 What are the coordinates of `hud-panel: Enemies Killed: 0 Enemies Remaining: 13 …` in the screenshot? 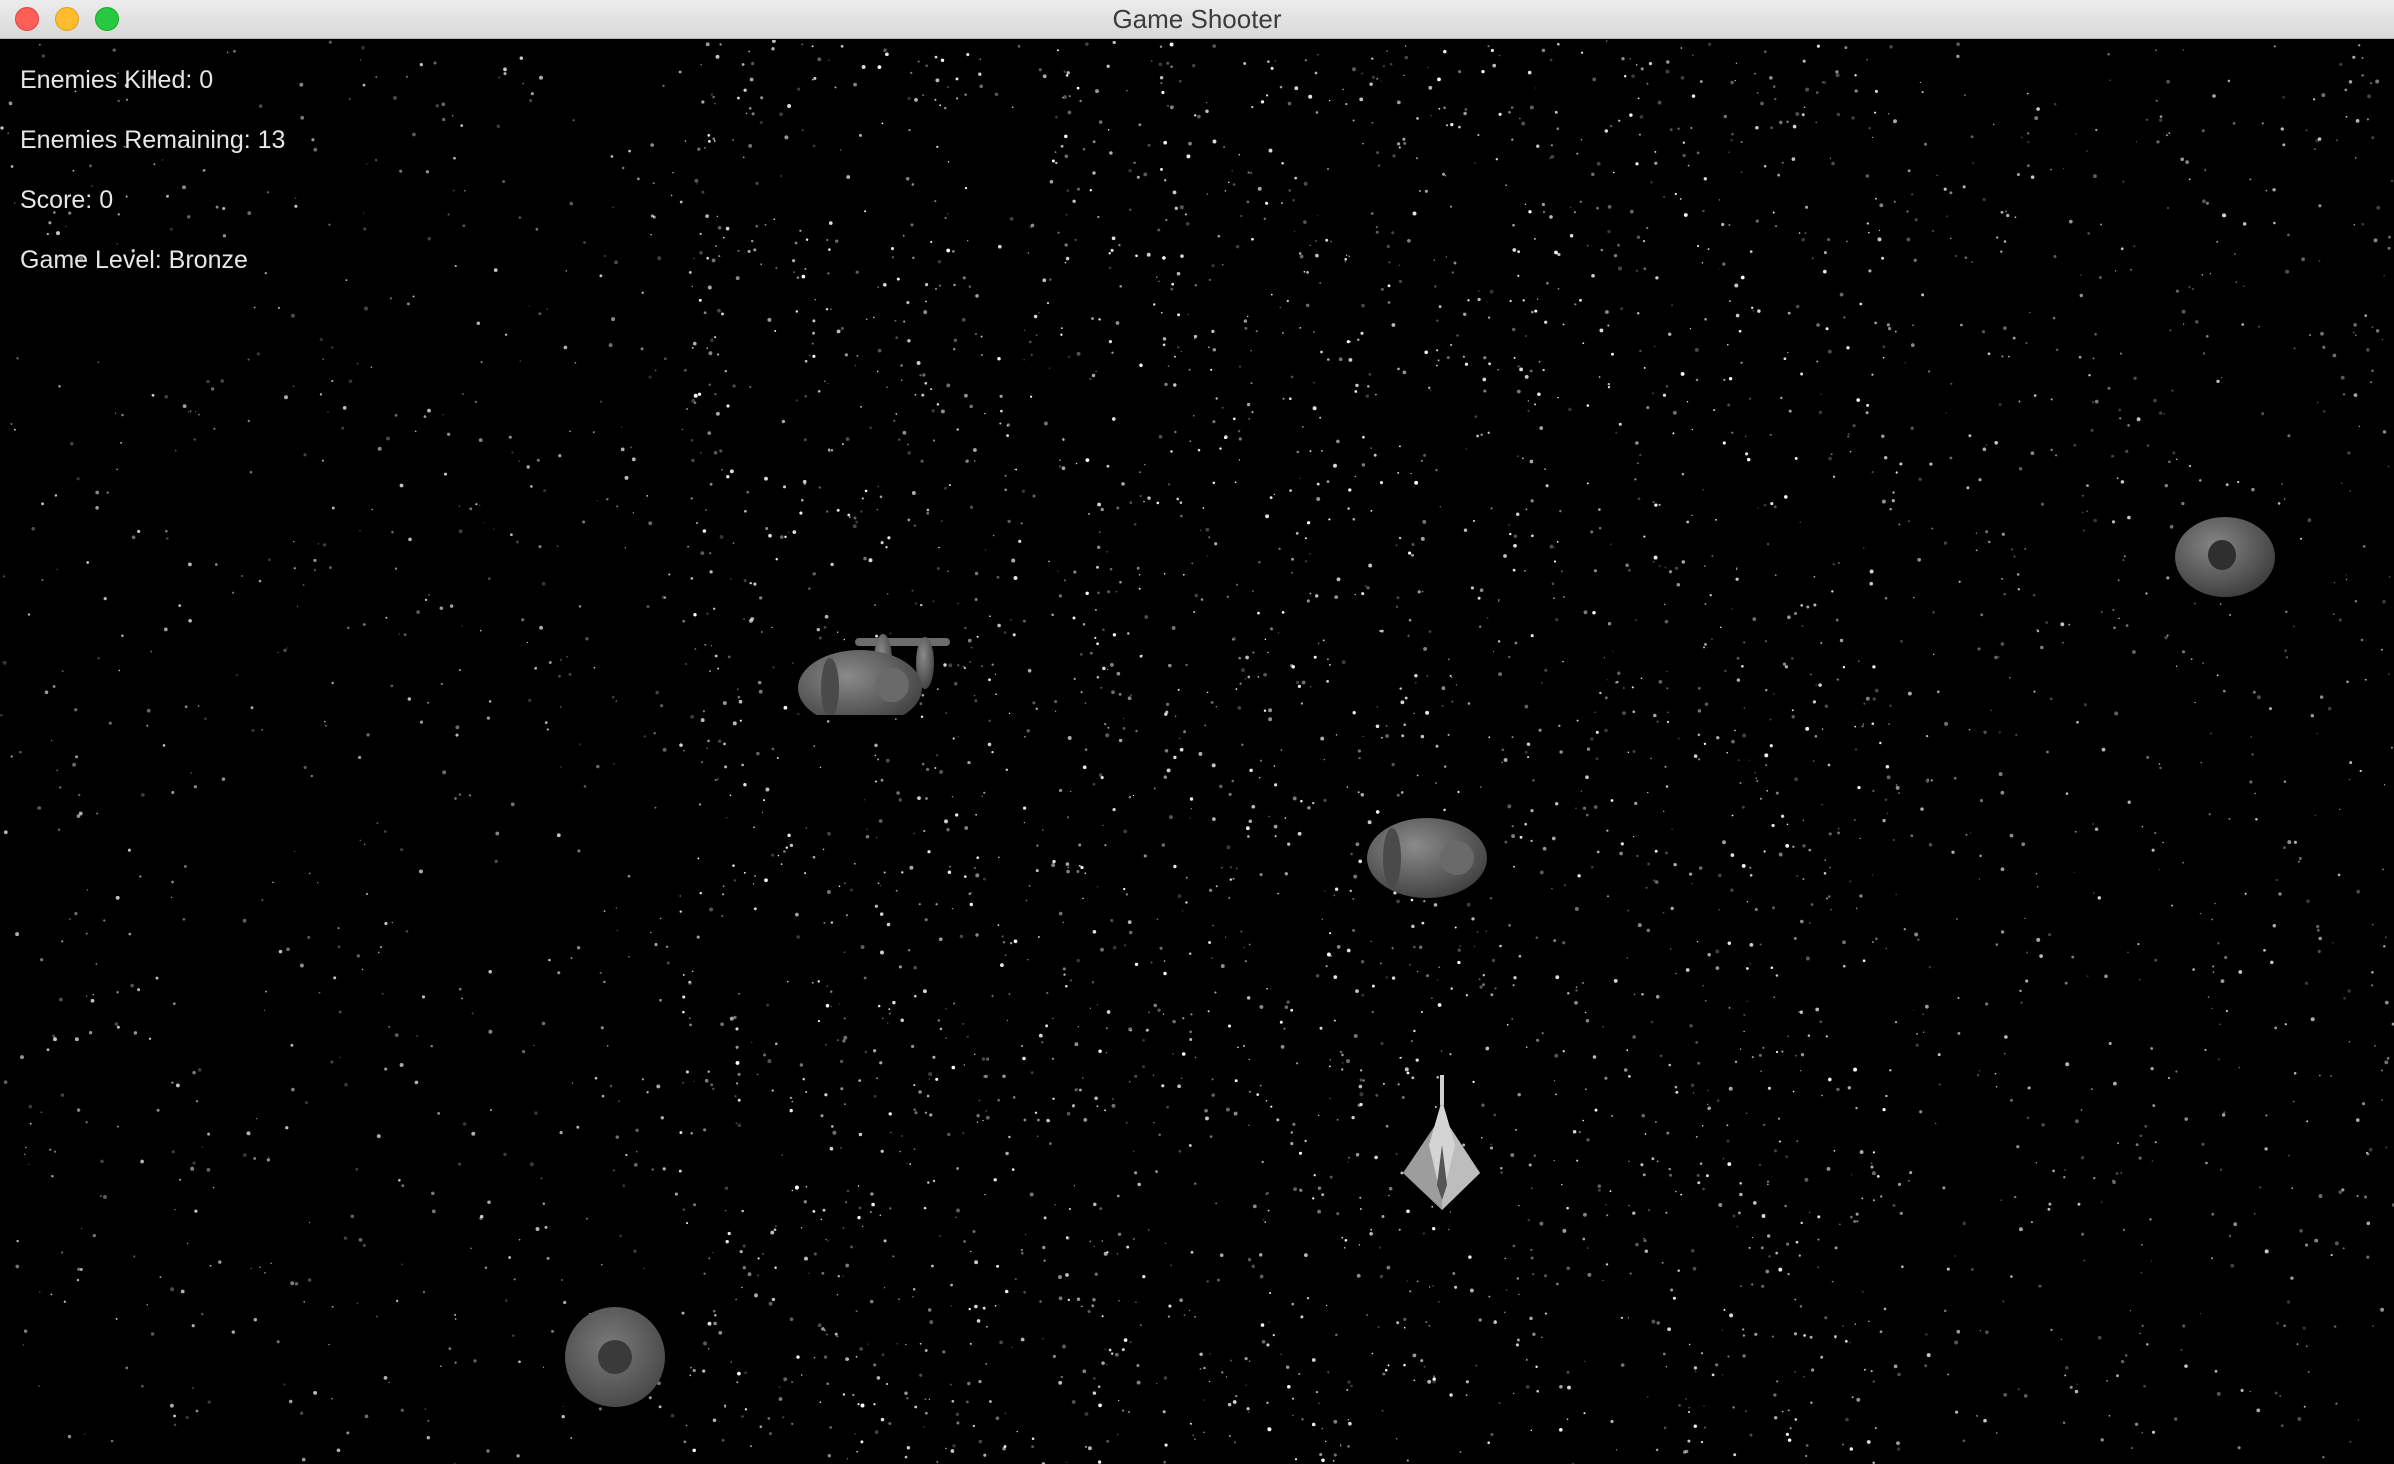 It's located at (152, 184).